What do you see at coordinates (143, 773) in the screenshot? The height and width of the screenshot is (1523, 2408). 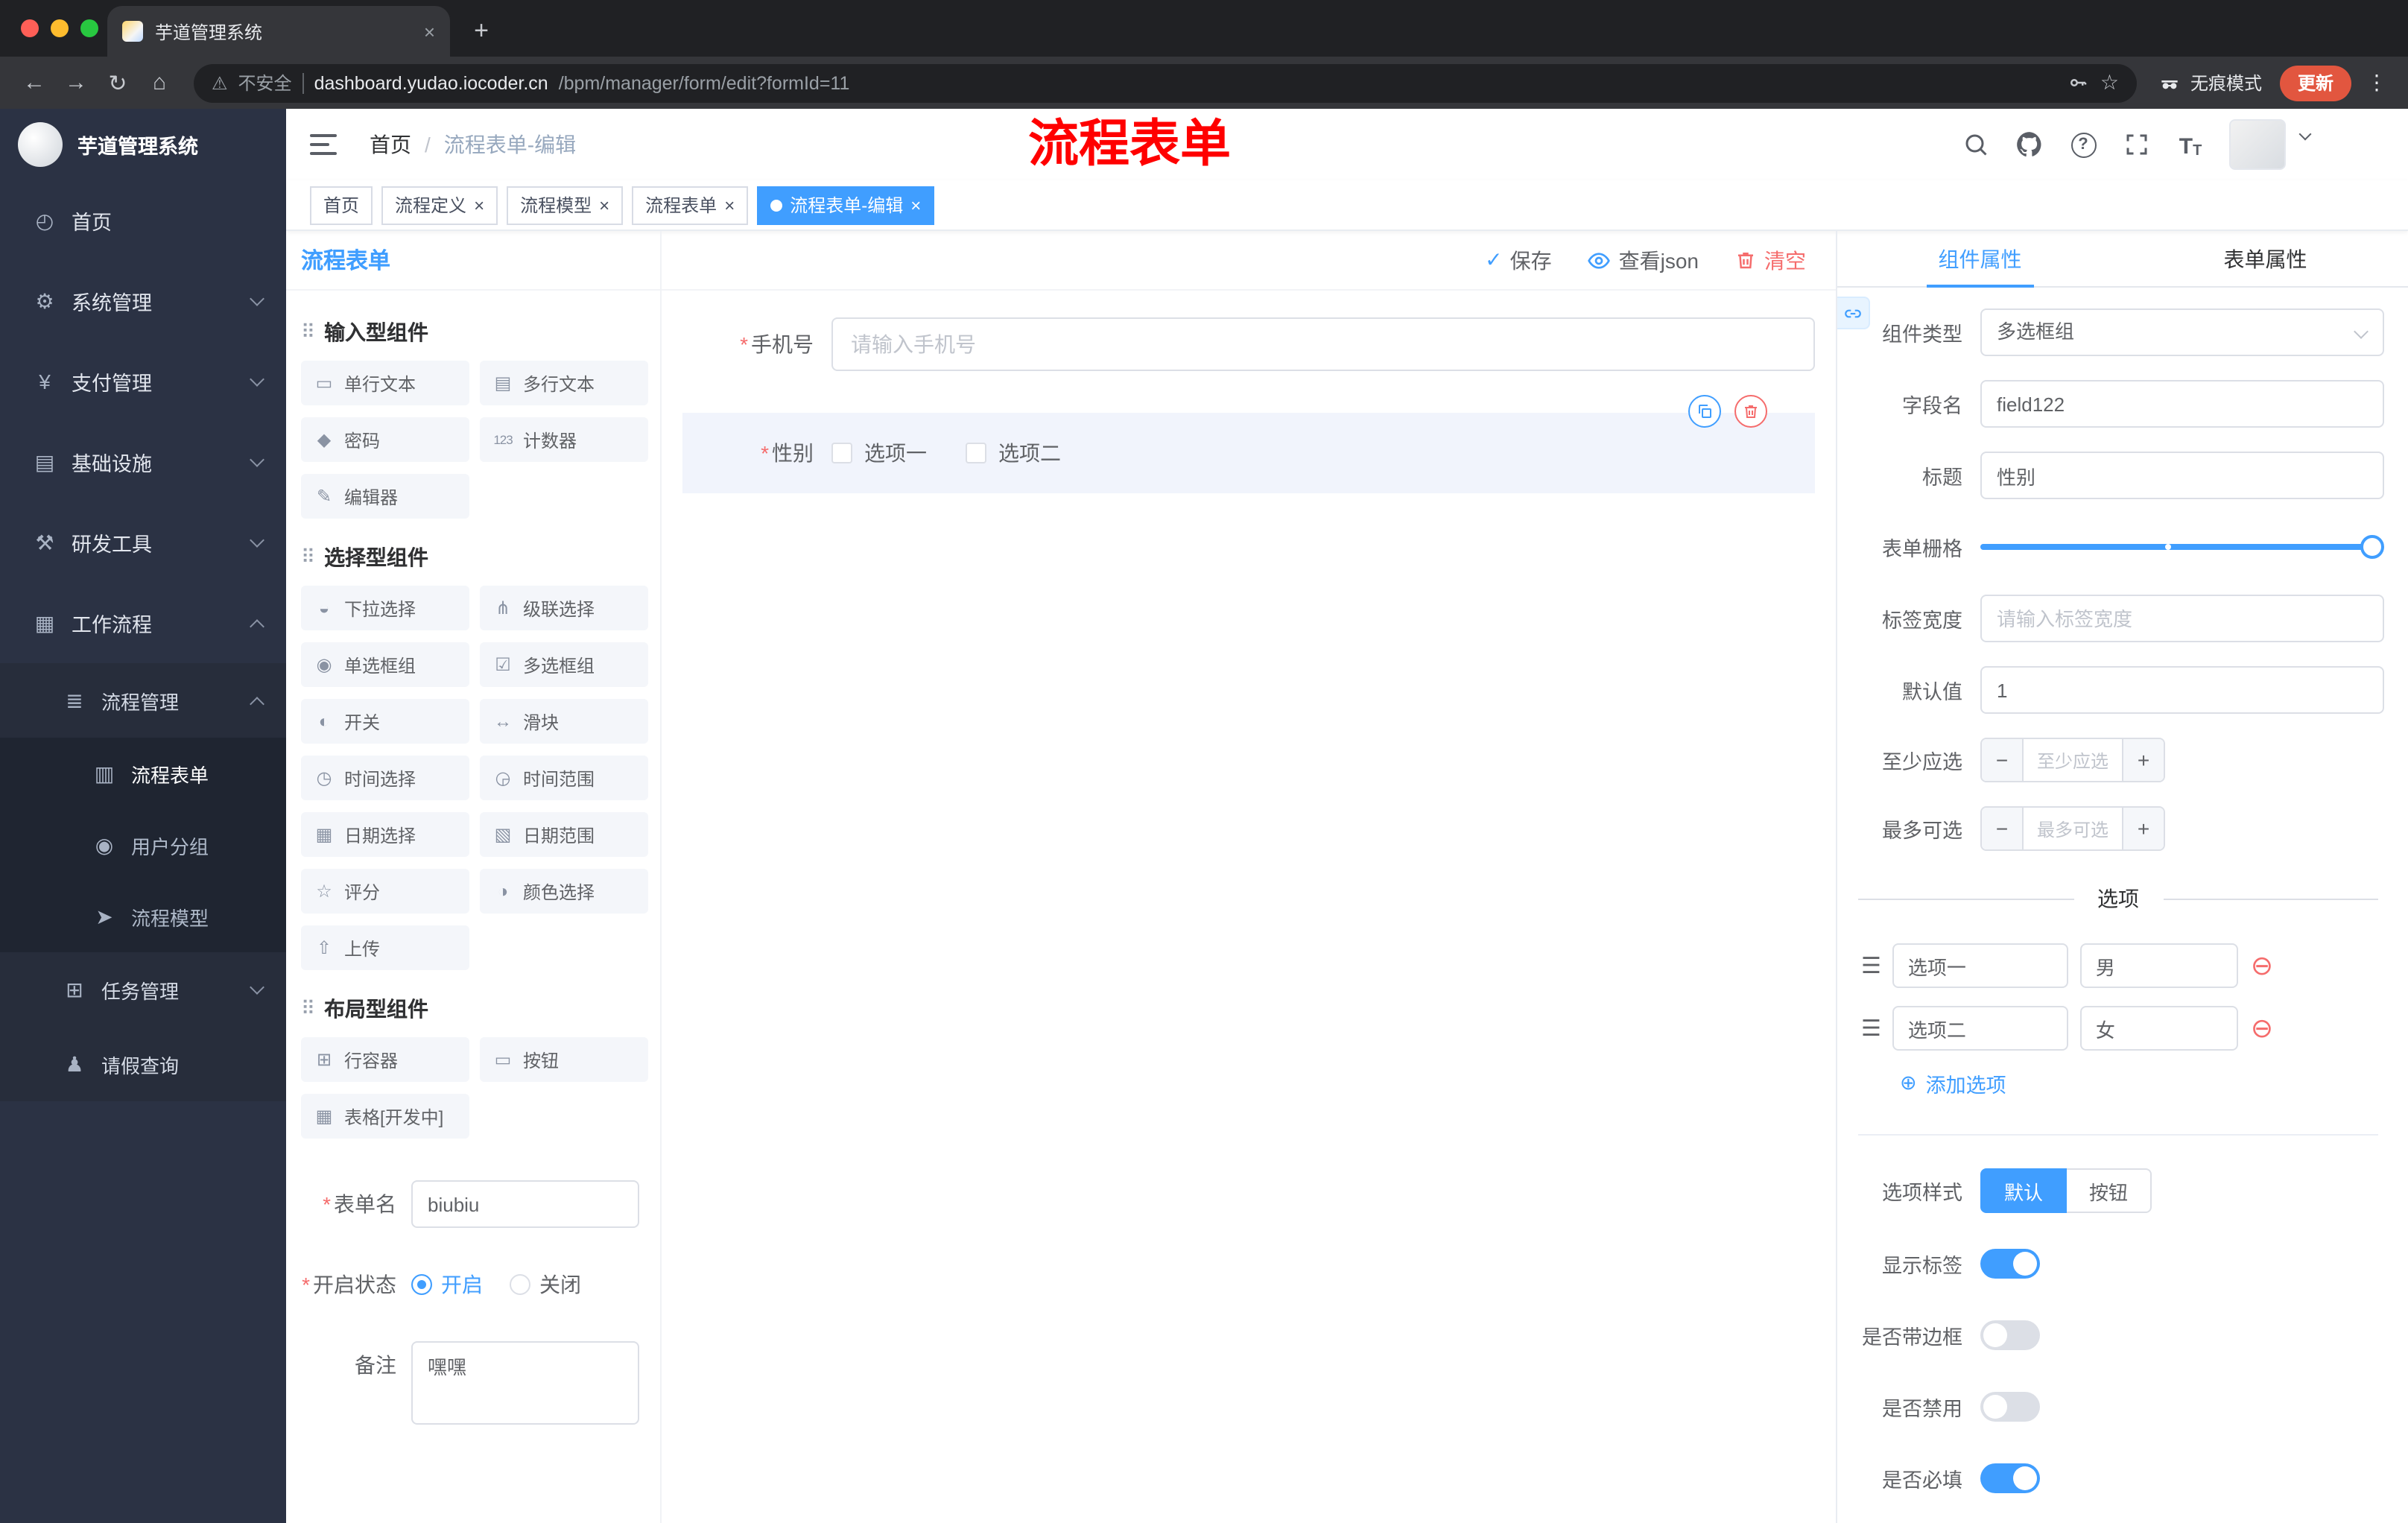 I see `sidebar-item-process-form: ▥ 流程表单` at bounding box center [143, 773].